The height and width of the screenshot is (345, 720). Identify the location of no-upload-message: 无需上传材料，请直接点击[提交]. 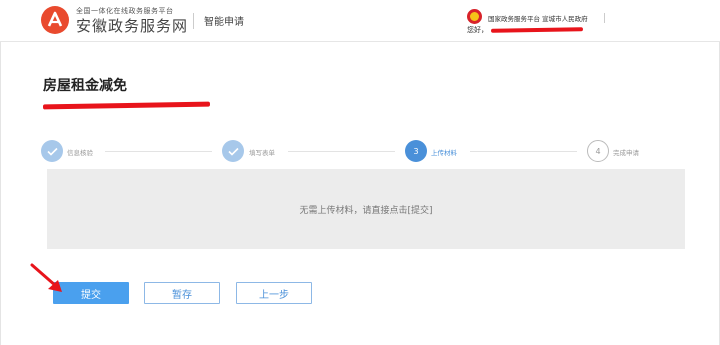
(366, 210).